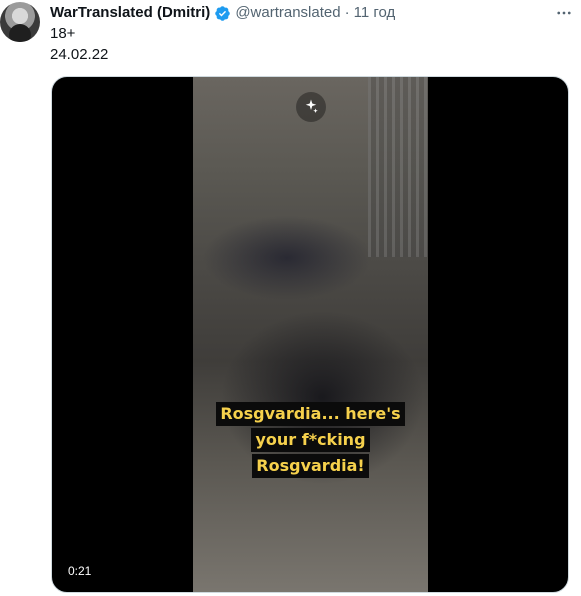 The image size is (581, 596). I want to click on video-timecode: 0:21, so click(80, 571).